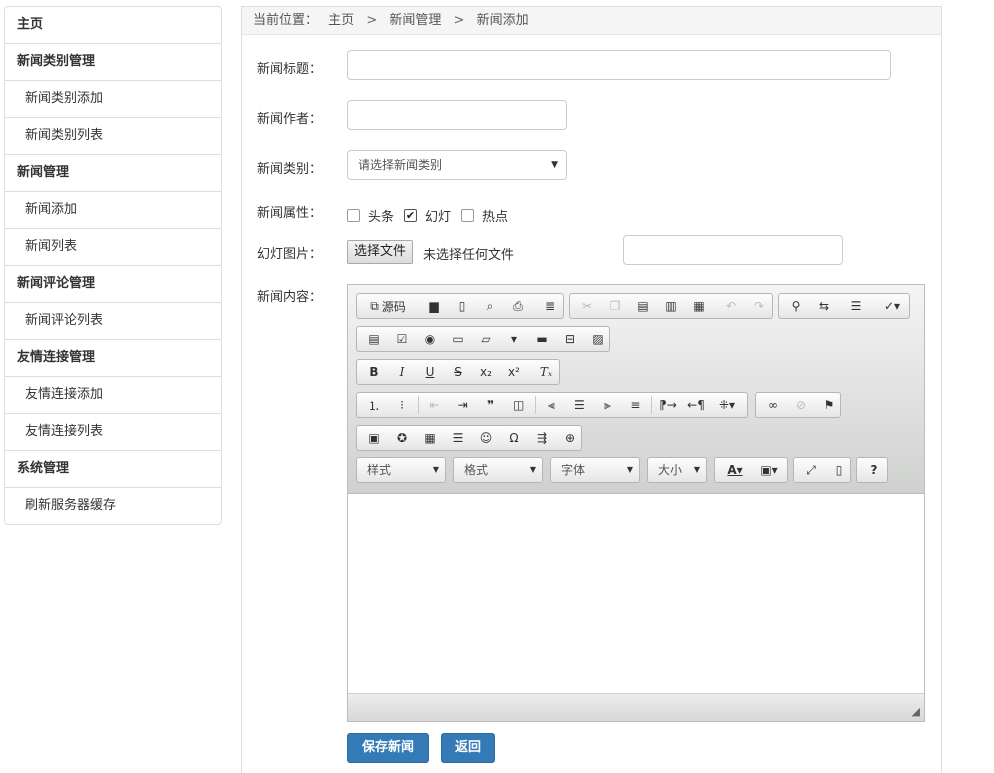 The image size is (994, 773). Describe the element at coordinates (773, 405) in the screenshot. I see `link-icon: ∞` at that location.